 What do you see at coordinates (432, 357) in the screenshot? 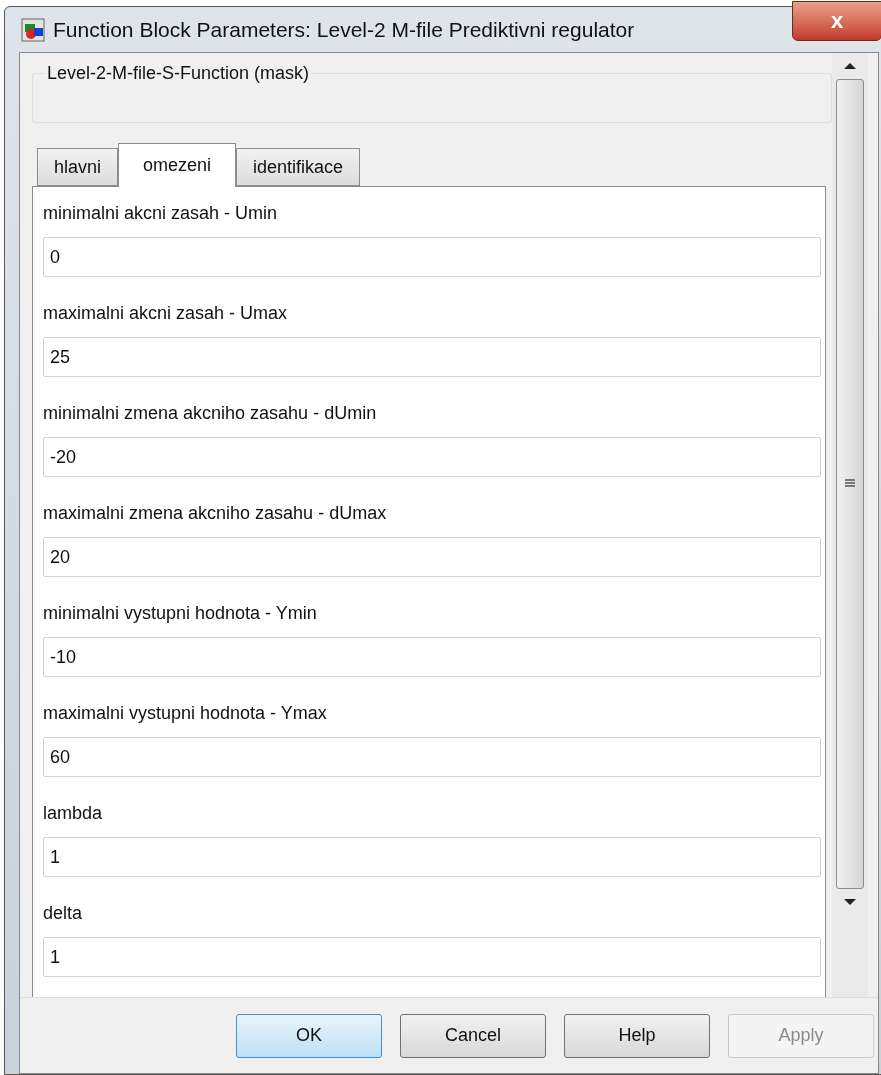
I see `parameter-field: 25` at bounding box center [432, 357].